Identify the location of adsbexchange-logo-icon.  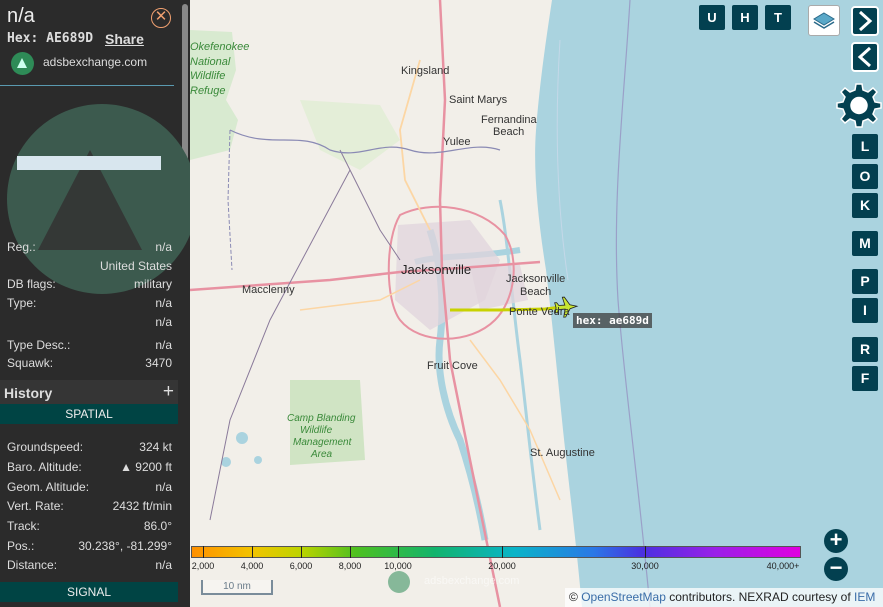
(22, 63).